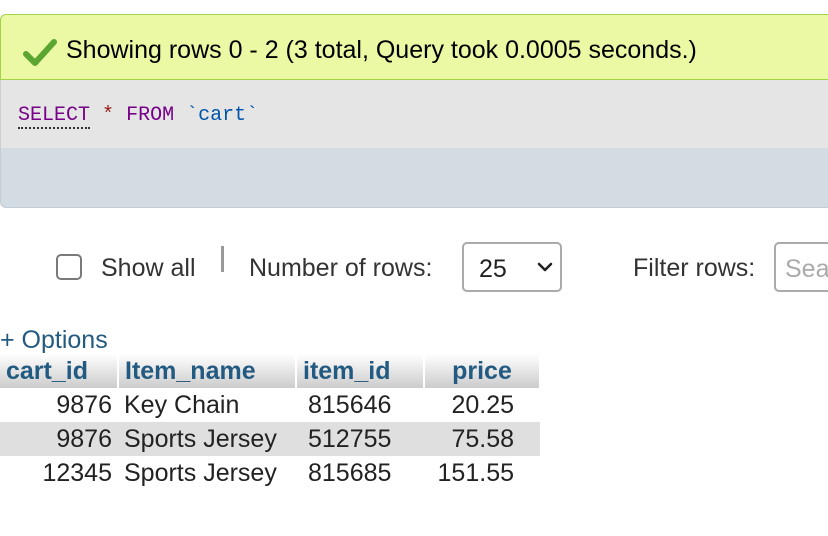  I want to click on cell-price: 20.25, so click(482, 405).